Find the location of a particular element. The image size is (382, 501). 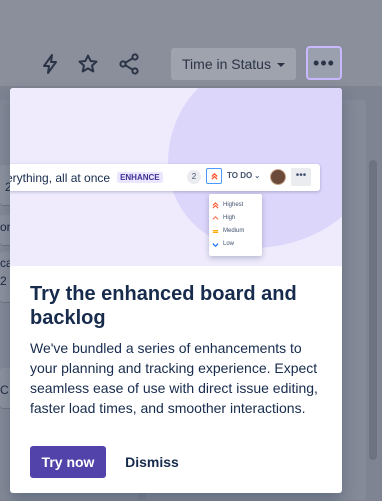

priority-option-label: High is located at coordinates (229, 218).